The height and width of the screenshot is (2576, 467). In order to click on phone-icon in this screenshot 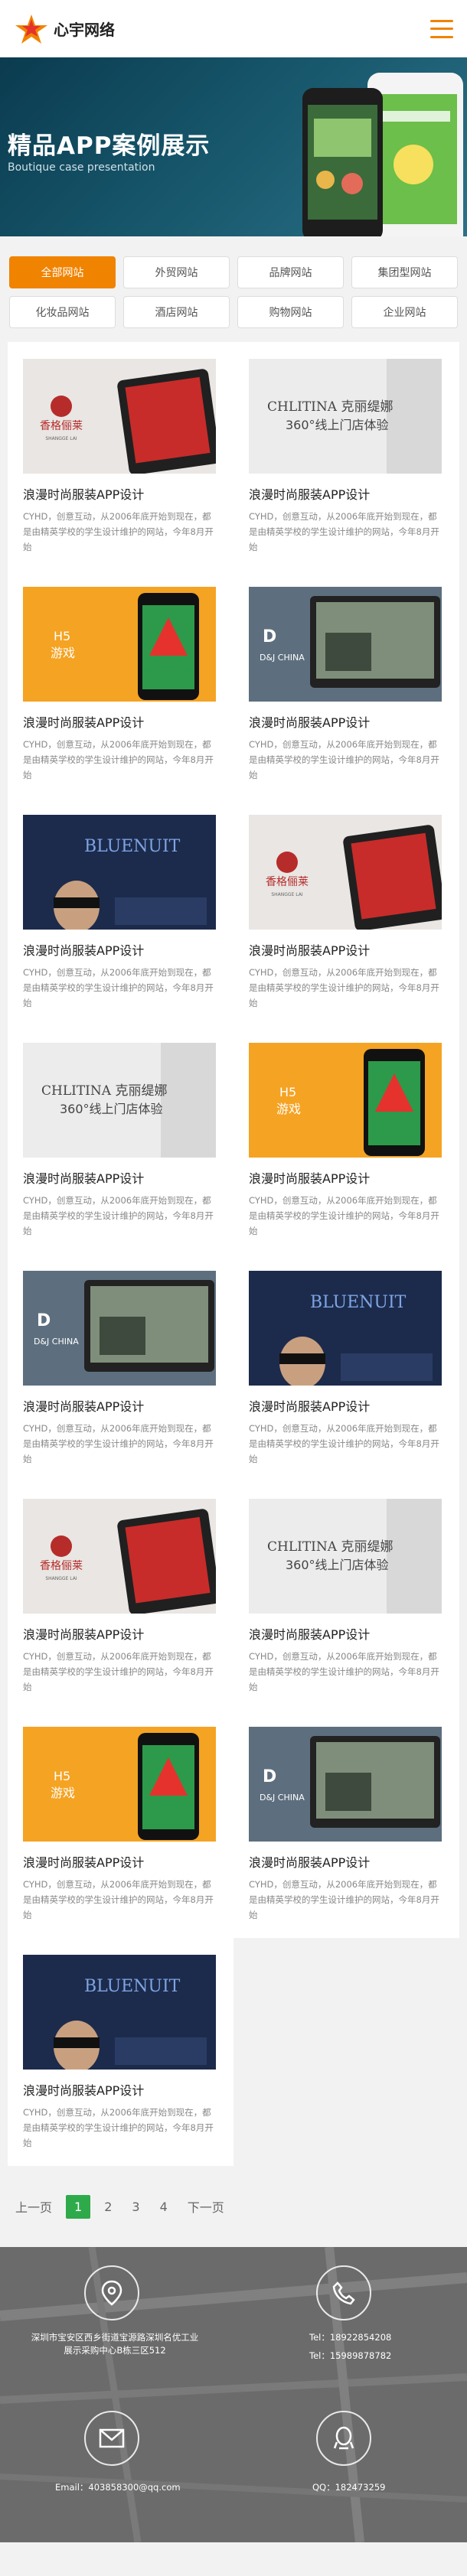, I will do `click(344, 2293)`.